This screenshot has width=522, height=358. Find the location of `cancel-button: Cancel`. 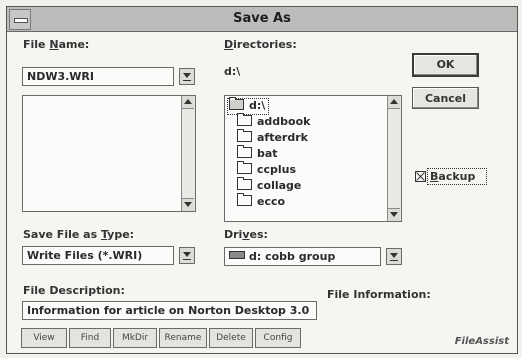

cancel-button: Cancel is located at coordinates (445, 98).